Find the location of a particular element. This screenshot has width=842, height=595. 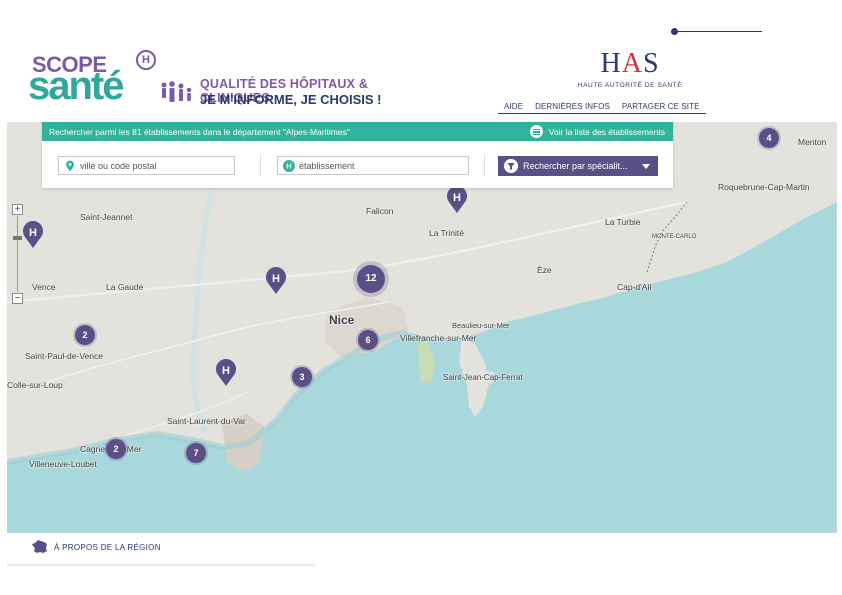

view-list-link: Voir la liste des établissements is located at coordinates (597, 131).